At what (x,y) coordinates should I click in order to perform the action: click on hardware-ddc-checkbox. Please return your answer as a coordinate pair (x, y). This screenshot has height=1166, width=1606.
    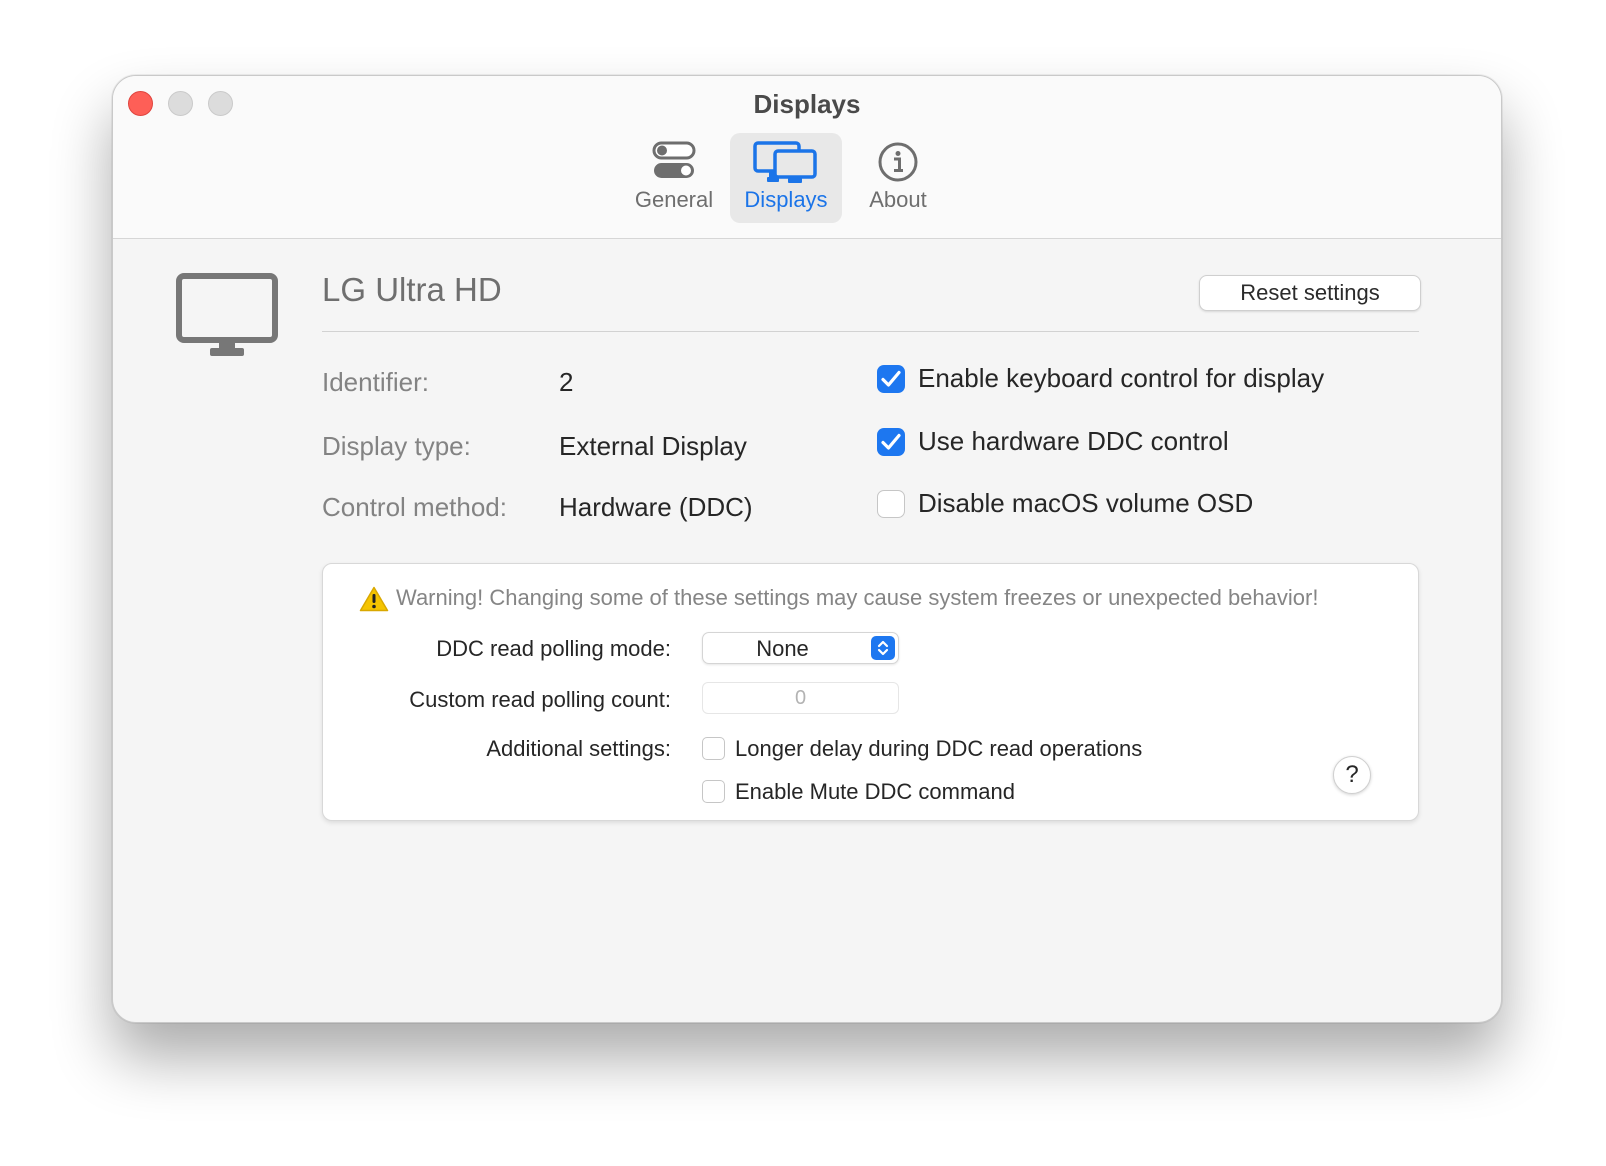
    Looking at the image, I should click on (891, 442).